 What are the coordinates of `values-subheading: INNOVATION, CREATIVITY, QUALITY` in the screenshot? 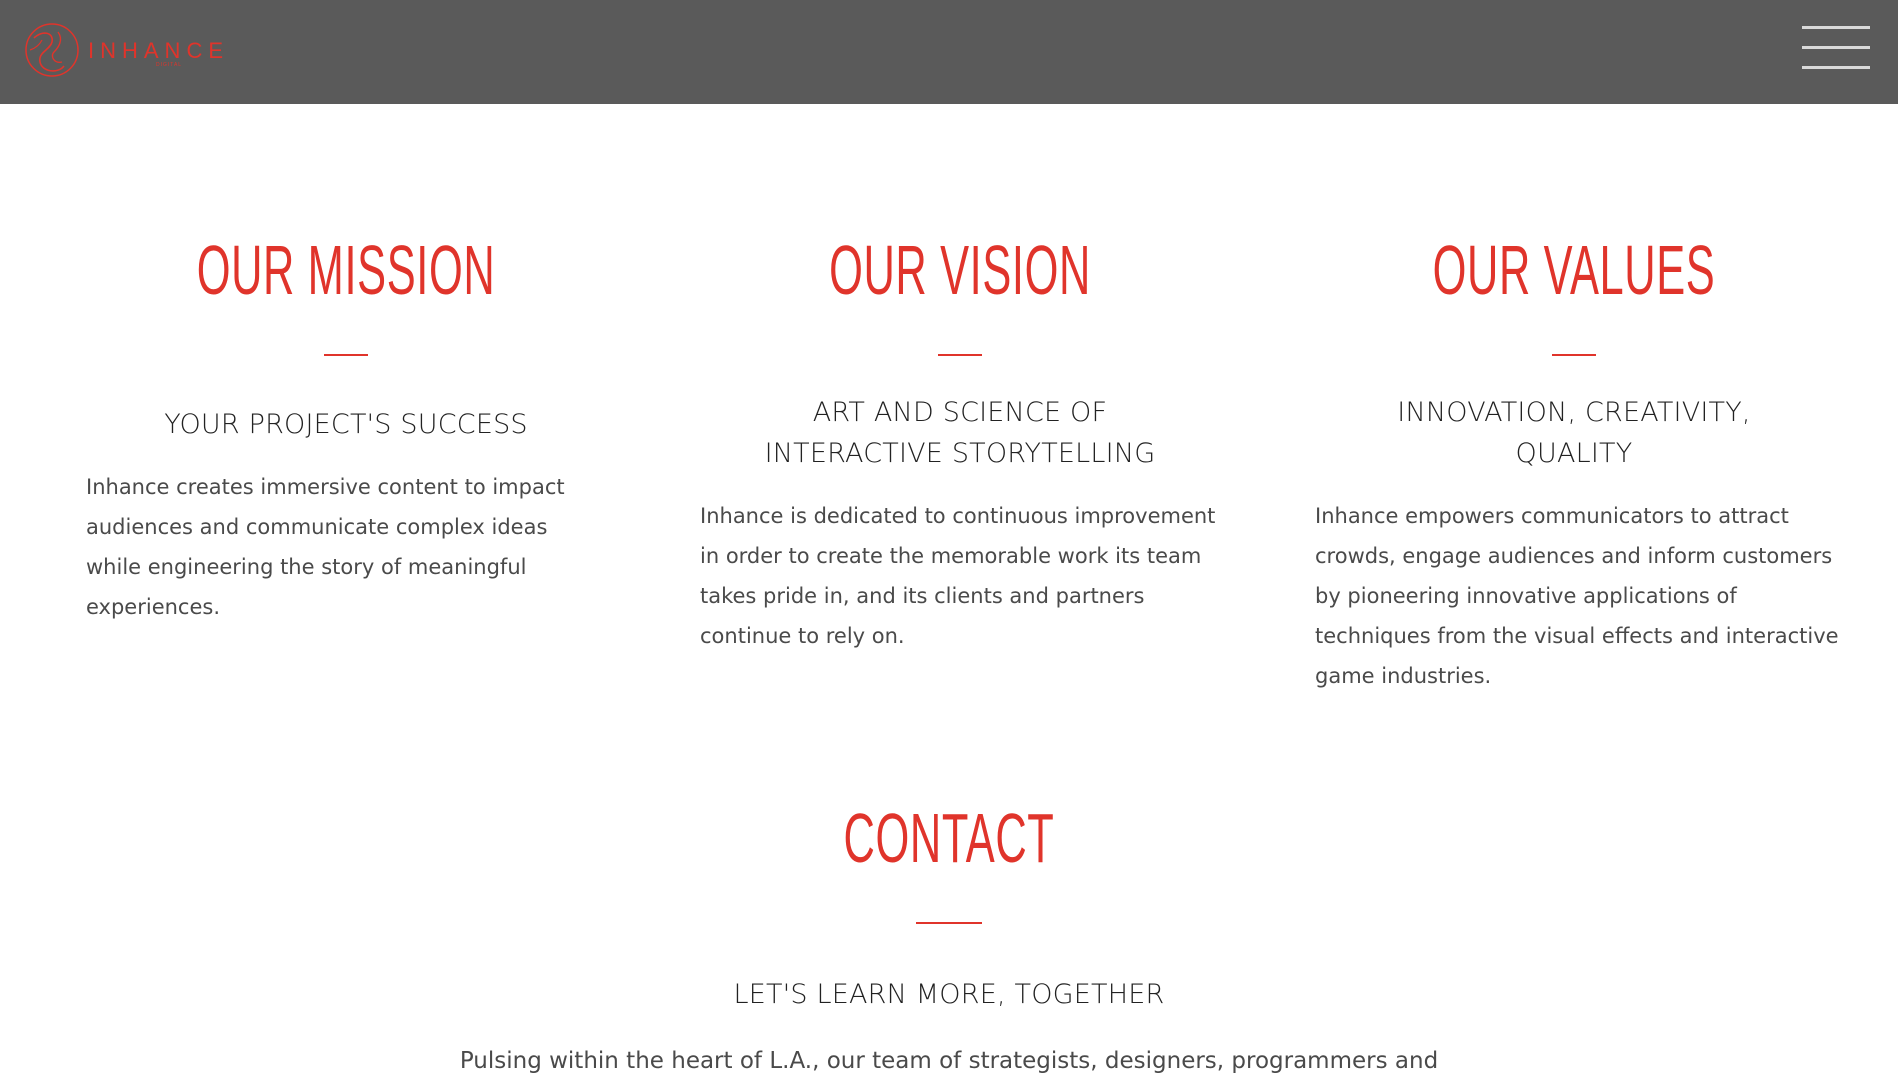 It's located at (1574, 433).